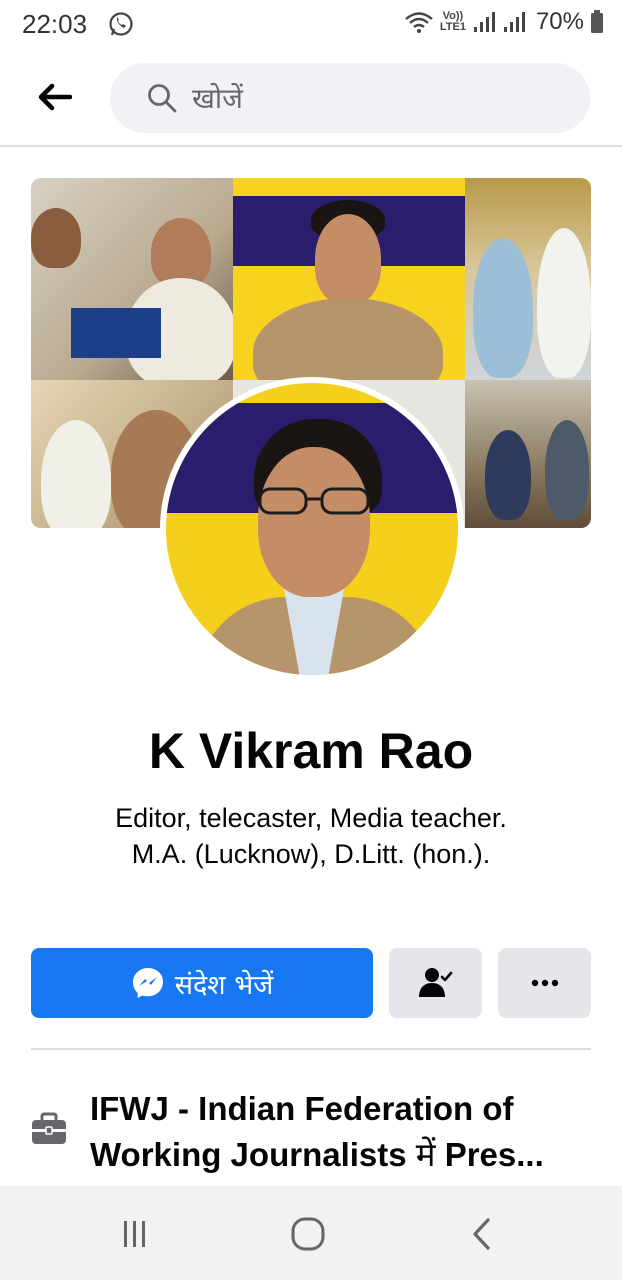  I want to click on friends-button, so click(435, 983).